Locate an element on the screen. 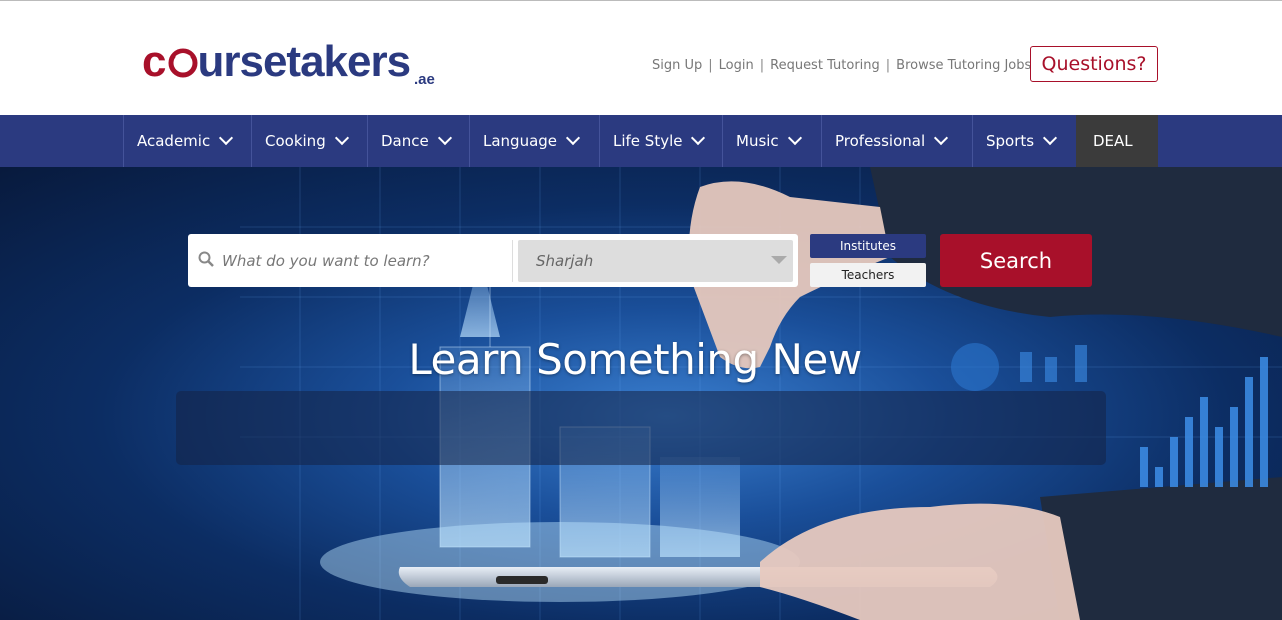  search-panel is located at coordinates (641, 428).